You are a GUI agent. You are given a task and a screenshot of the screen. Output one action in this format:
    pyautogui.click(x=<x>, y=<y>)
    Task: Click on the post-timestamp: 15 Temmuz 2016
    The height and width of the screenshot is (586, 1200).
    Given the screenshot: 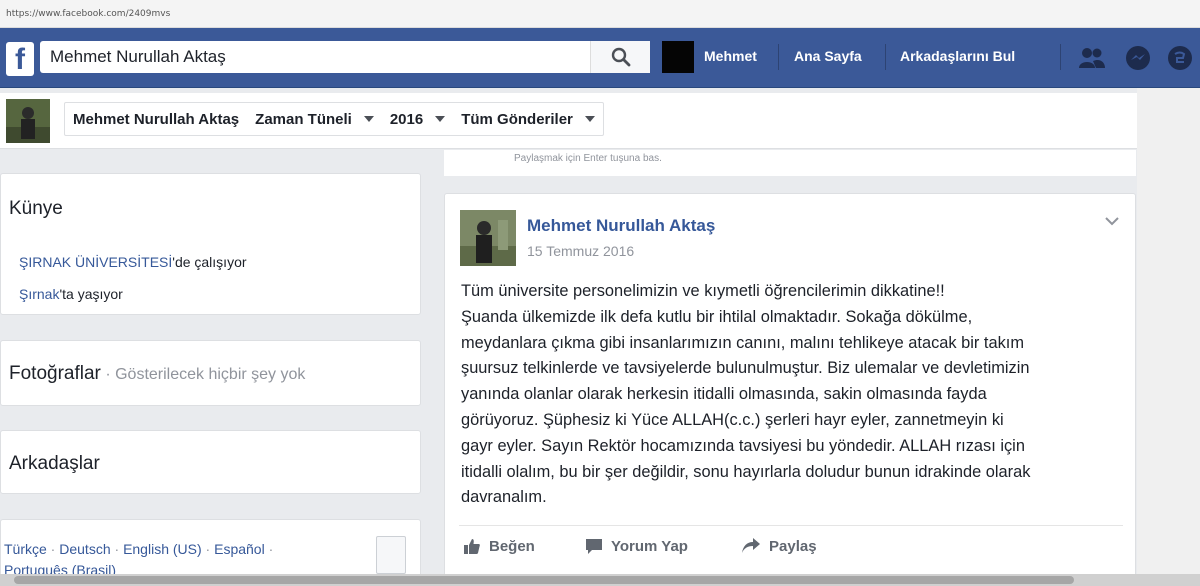 What is the action you would take?
    pyautogui.click(x=580, y=251)
    